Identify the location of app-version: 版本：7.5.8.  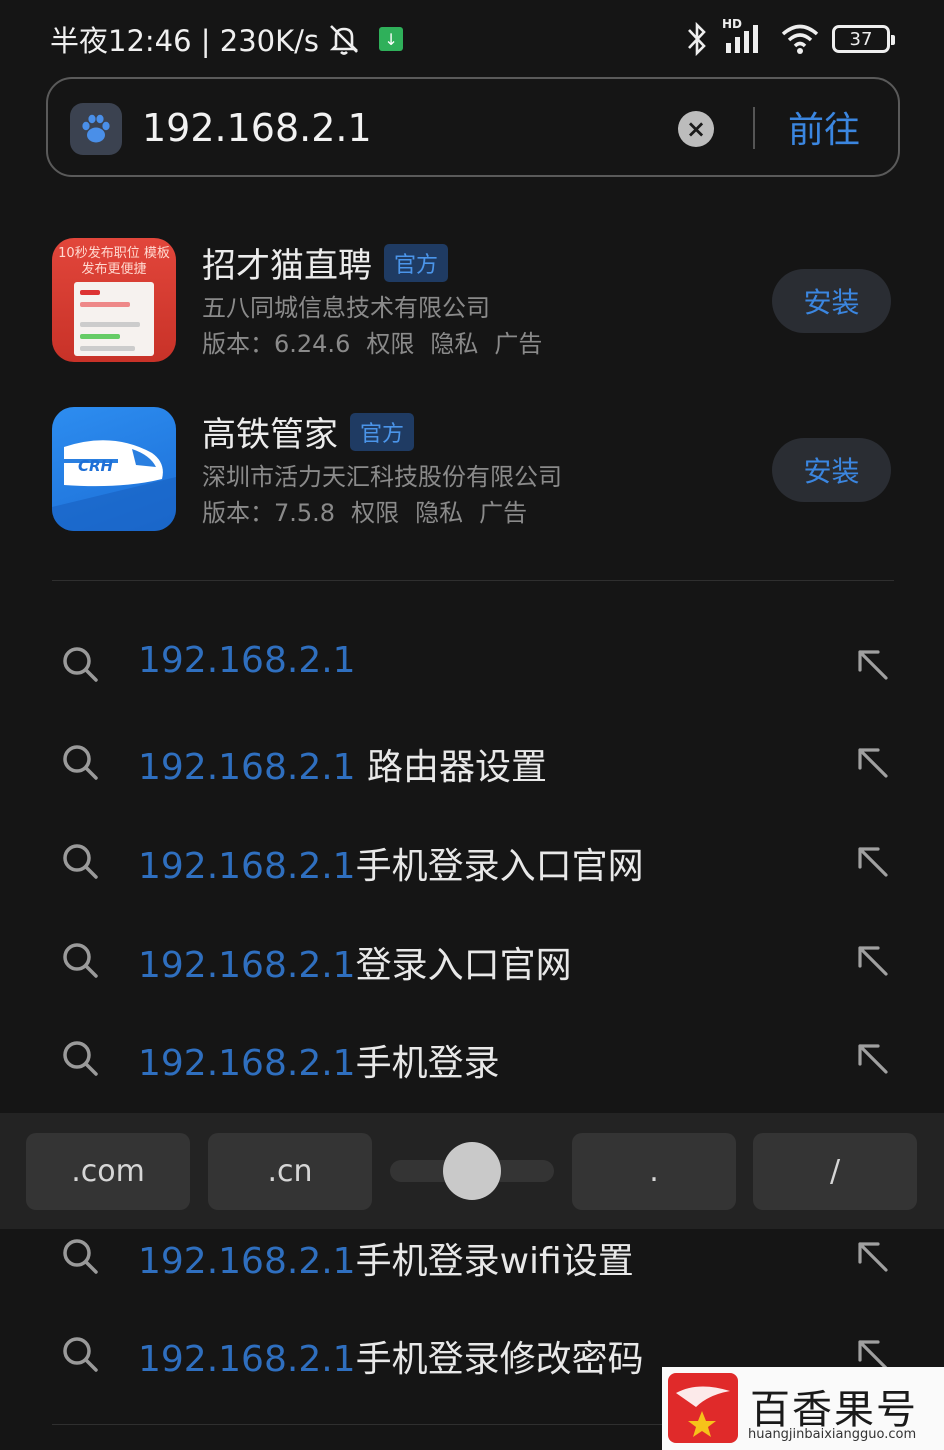
(269, 513).